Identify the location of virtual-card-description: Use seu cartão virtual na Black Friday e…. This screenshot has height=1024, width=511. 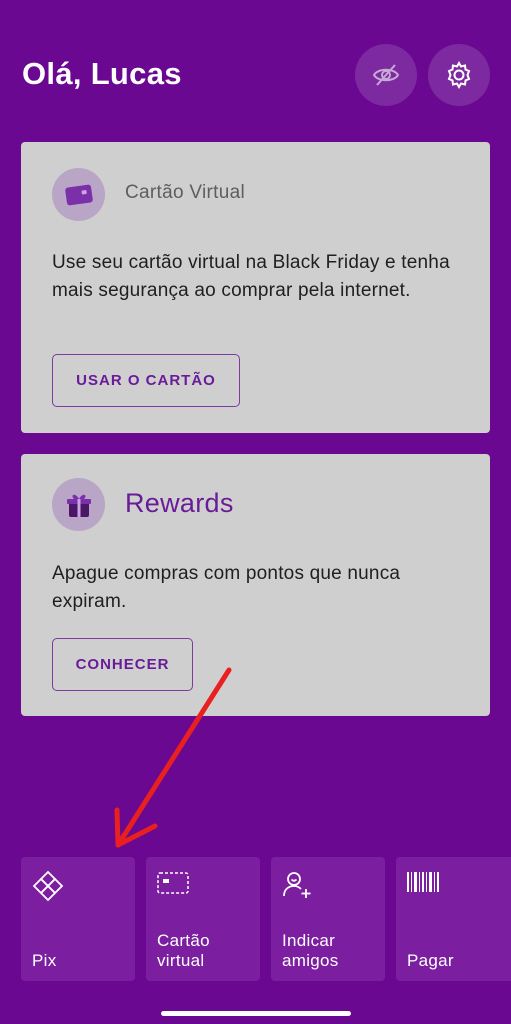
(251, 276).